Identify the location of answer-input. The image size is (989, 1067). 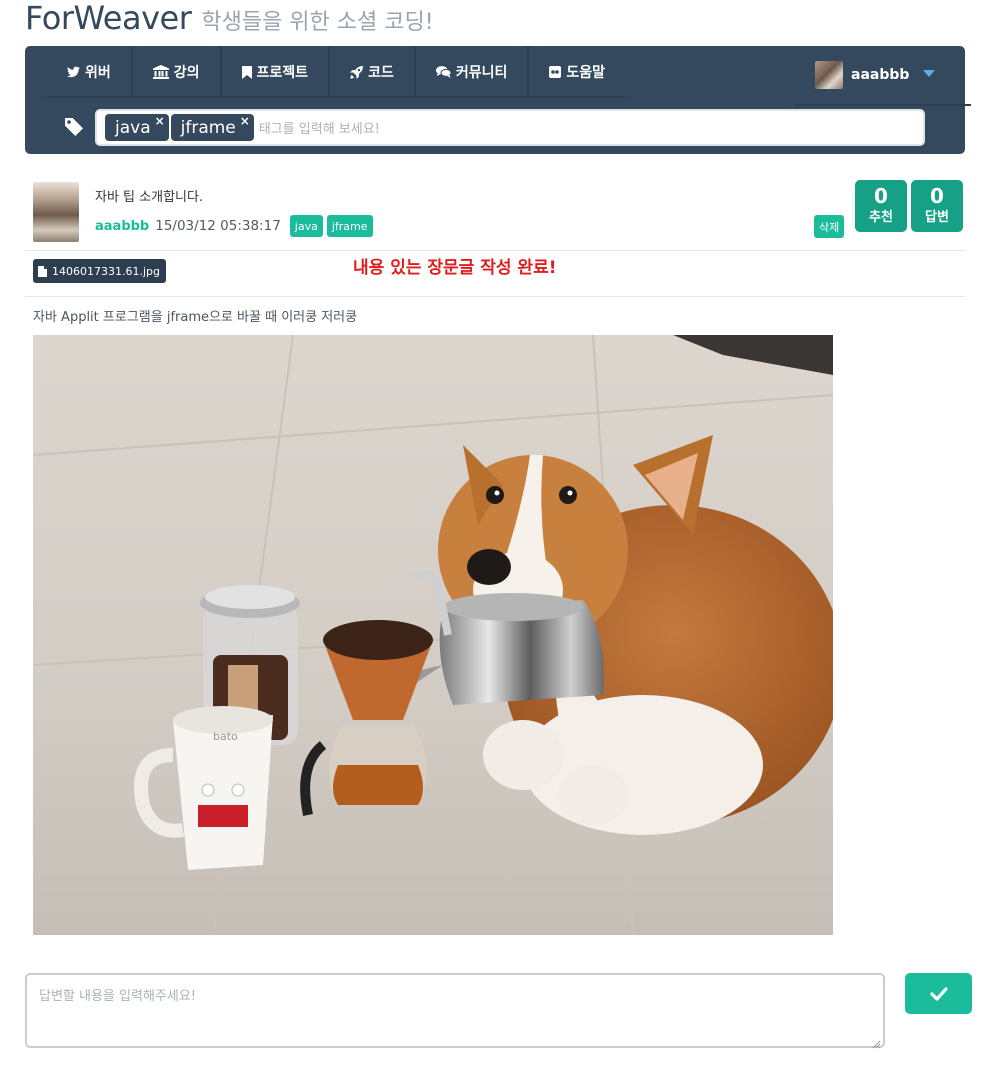
(455, 1010).